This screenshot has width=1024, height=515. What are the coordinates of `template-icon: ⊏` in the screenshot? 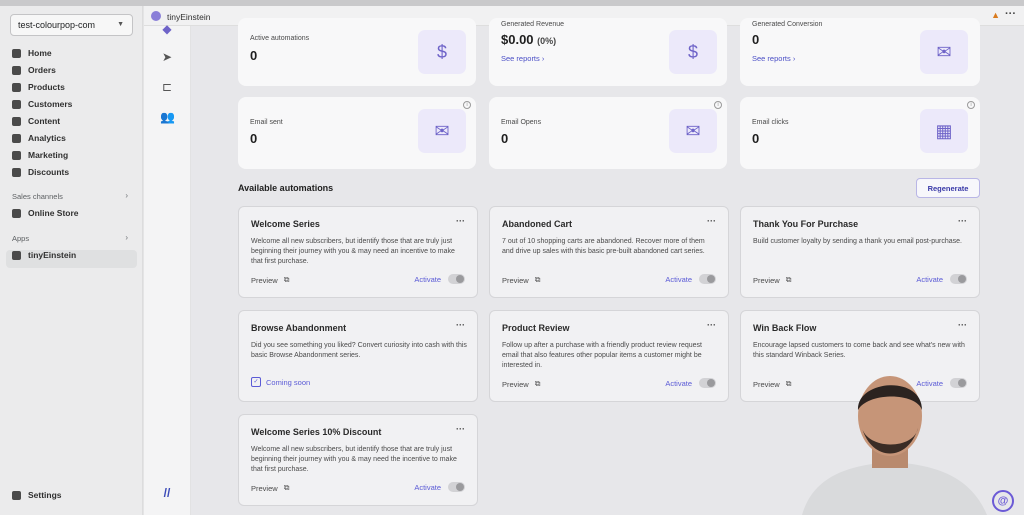 It's located at (167, 87).